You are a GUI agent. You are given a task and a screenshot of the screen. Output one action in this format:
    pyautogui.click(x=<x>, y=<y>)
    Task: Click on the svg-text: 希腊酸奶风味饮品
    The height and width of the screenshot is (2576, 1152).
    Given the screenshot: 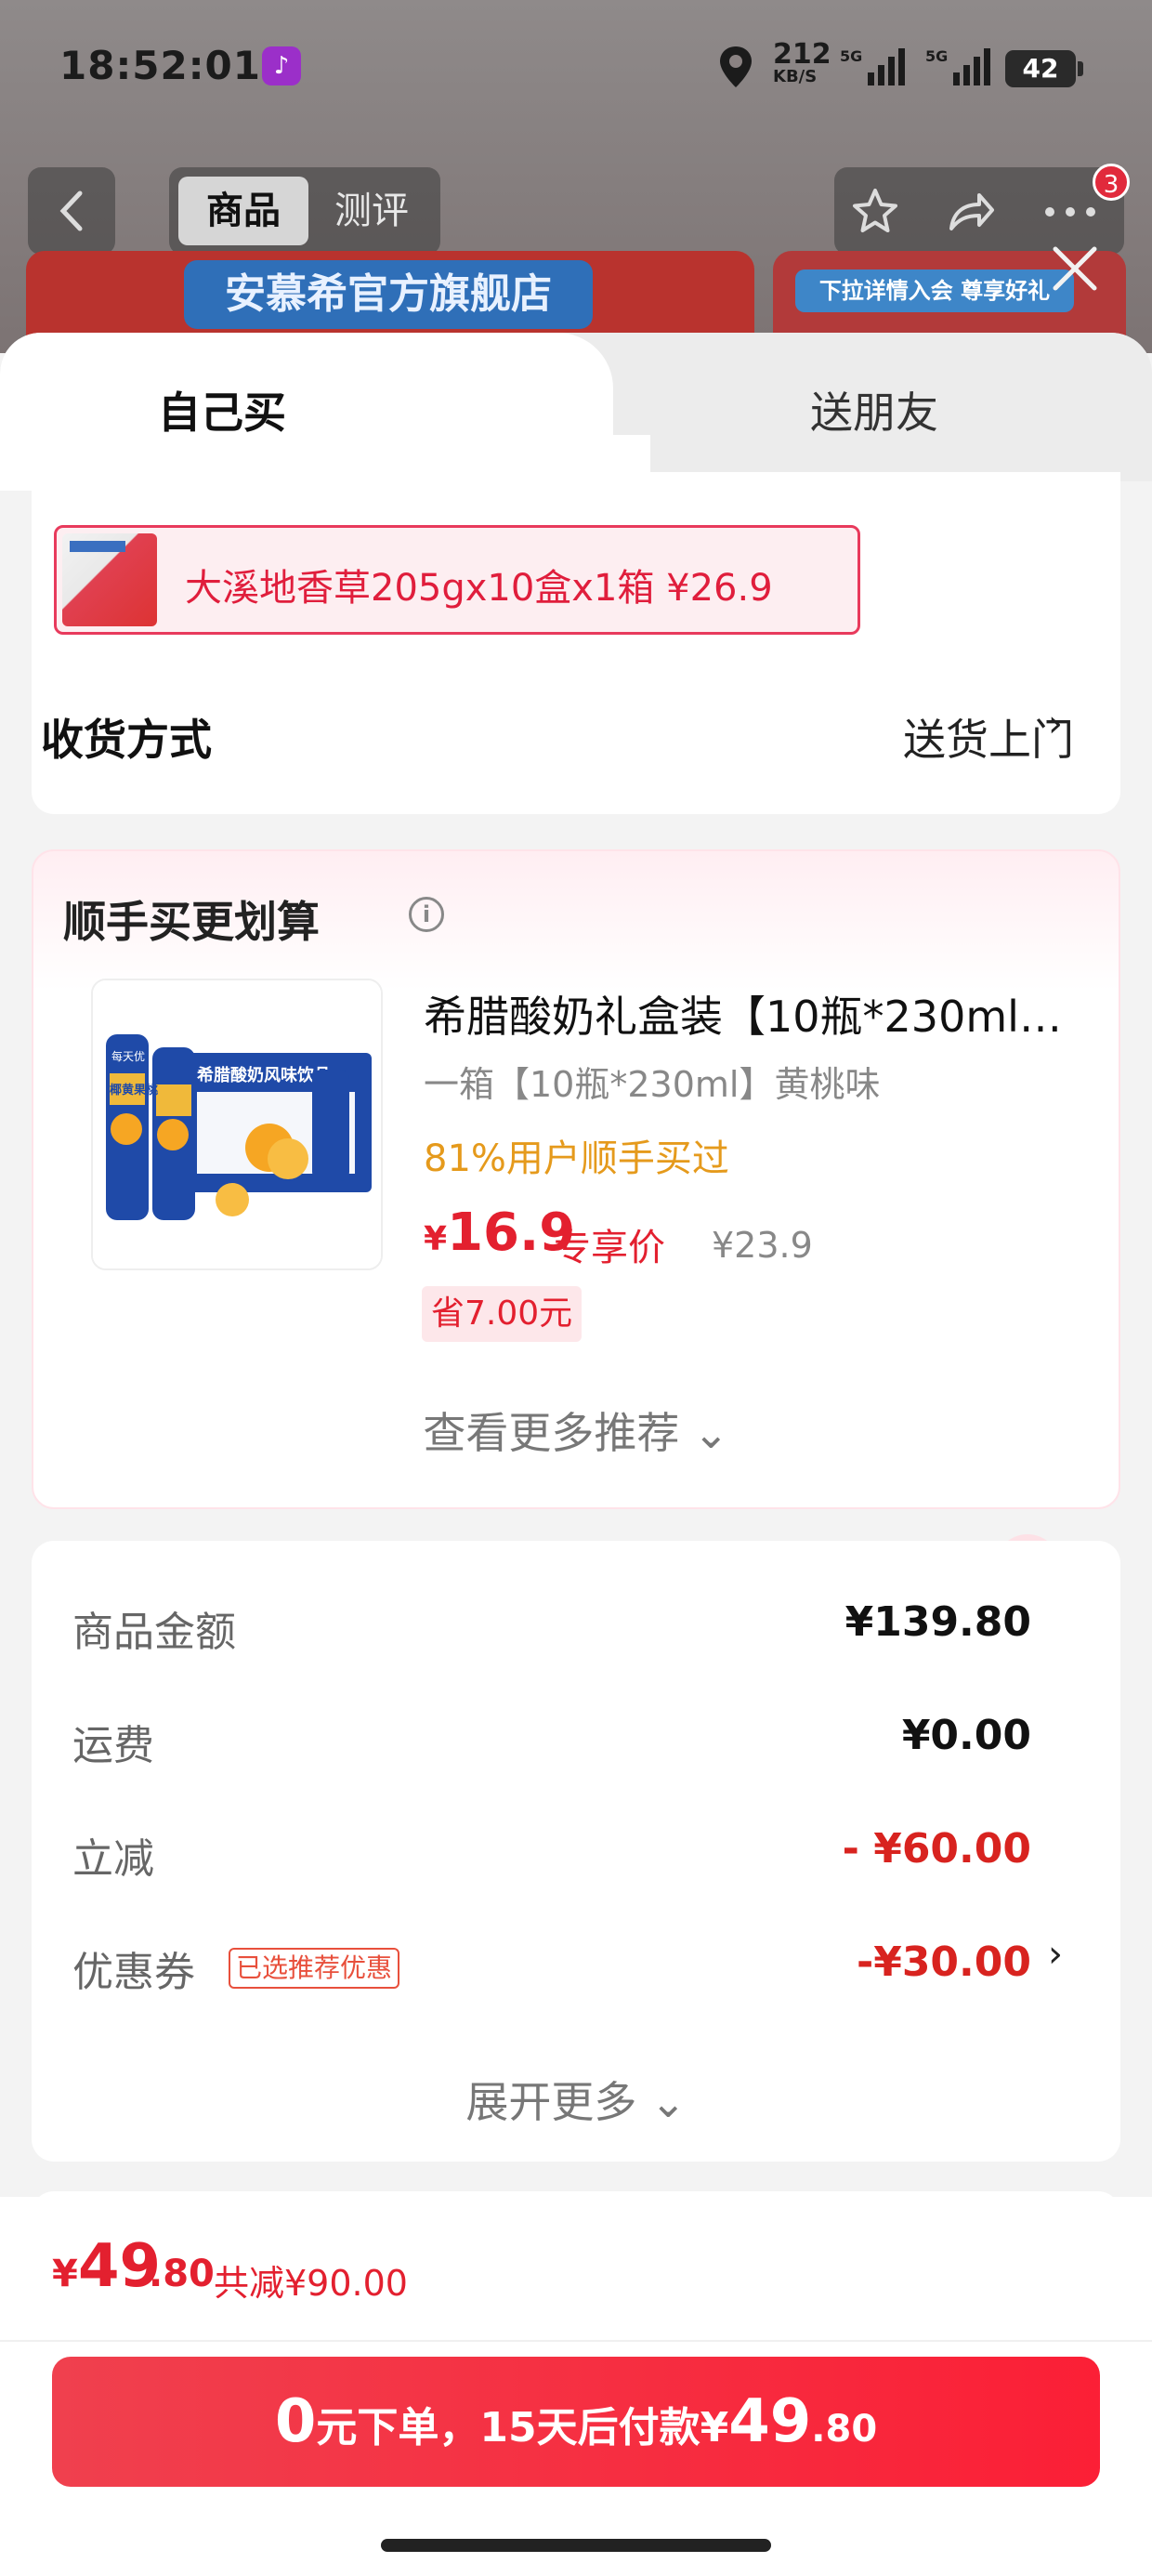 What is the action you would take?
    pyautogui.click(x=264, y=1075)
    